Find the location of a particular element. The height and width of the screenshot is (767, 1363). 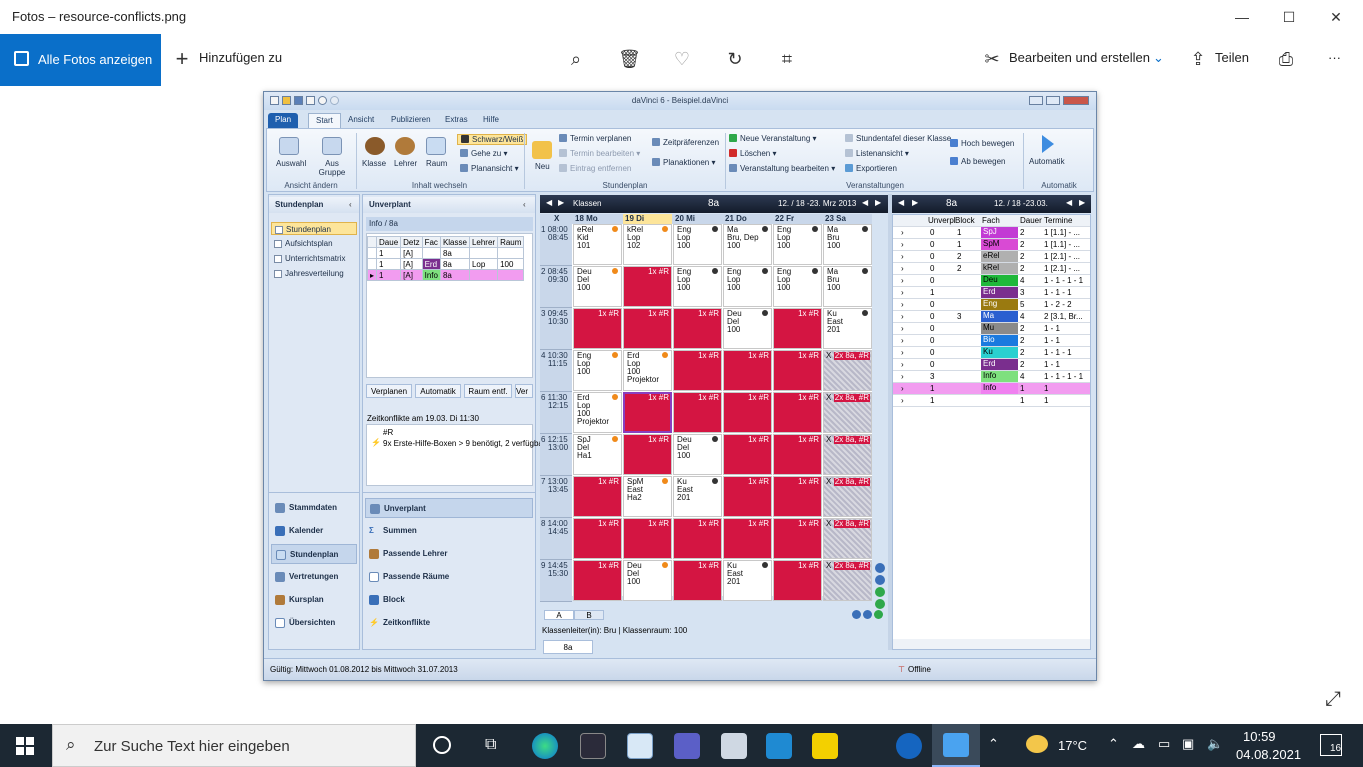

zoom-in-icon is located at coordinates (880, 568).